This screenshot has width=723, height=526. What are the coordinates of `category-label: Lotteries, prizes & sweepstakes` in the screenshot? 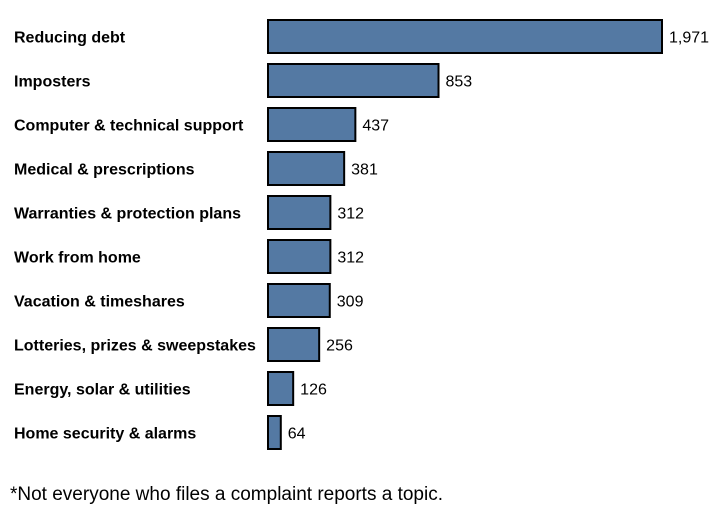 It's located at (135, 346).